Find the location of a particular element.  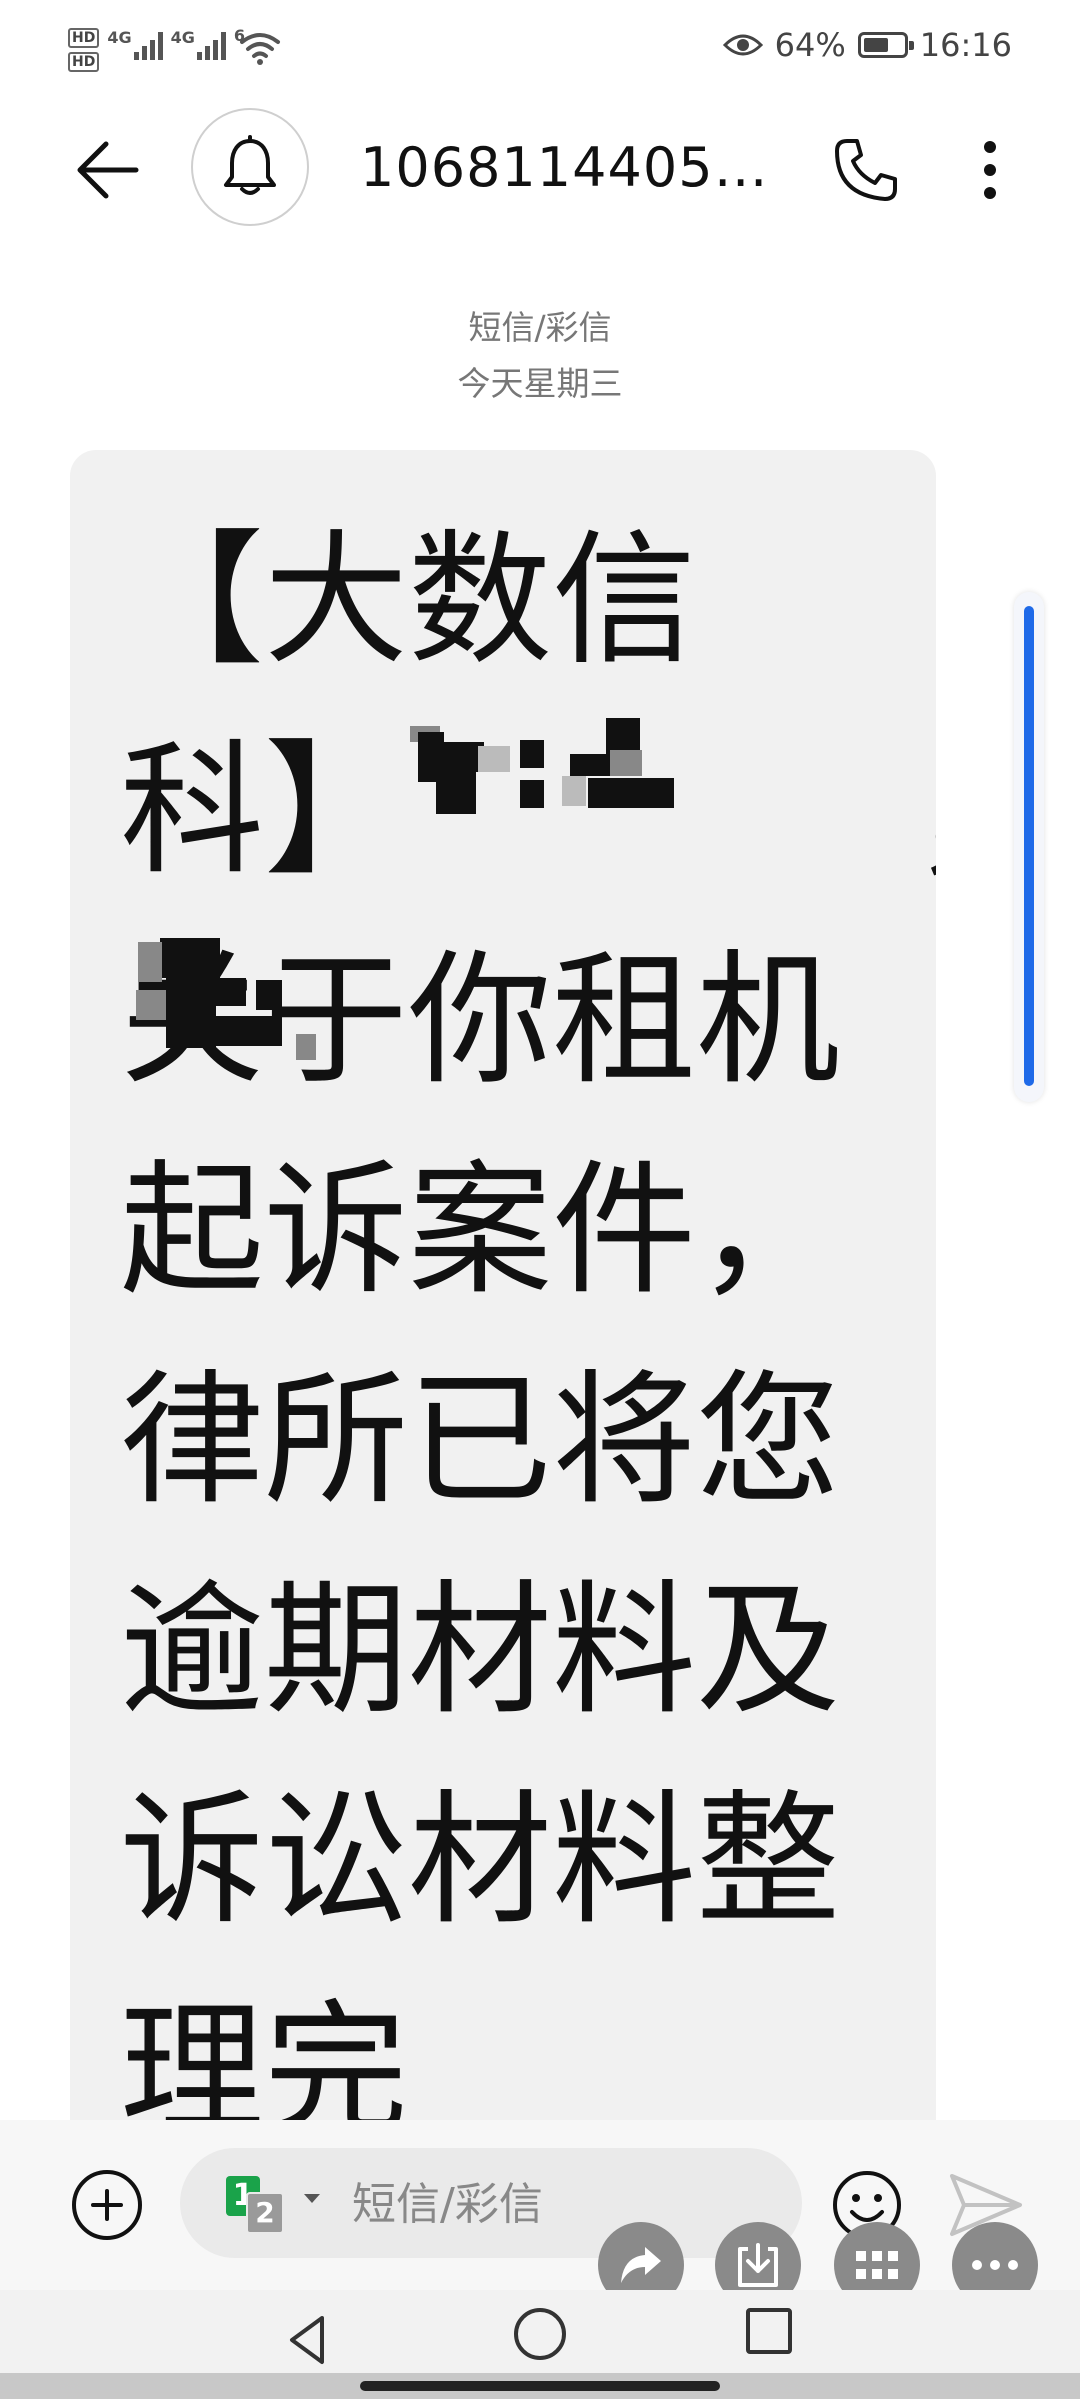

call-button is located at coordinates (866, 170).